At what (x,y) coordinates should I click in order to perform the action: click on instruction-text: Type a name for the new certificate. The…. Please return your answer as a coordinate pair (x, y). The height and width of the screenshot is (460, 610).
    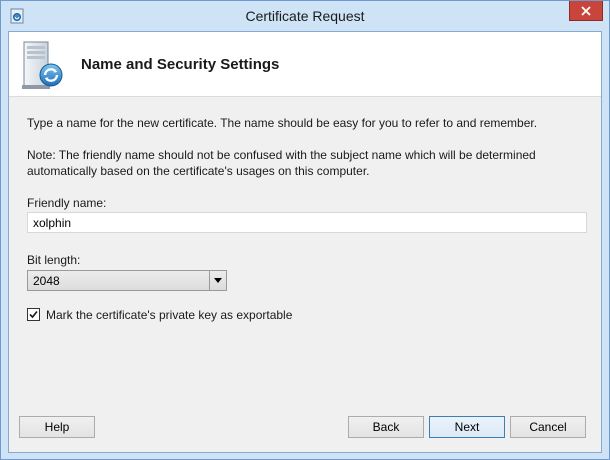
    Looking at the image, I should click on (282, 123).